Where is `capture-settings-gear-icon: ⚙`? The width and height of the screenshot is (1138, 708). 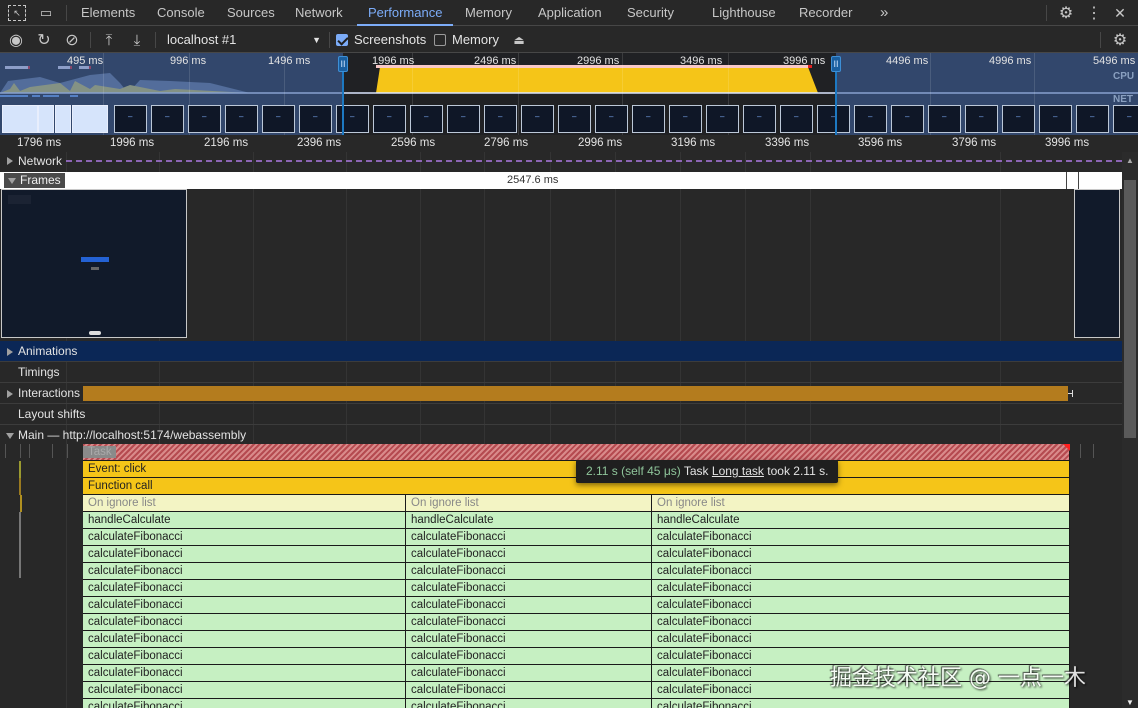
capture-settings-gear-icon: ⚙ is located at coordinates (1120, 40).